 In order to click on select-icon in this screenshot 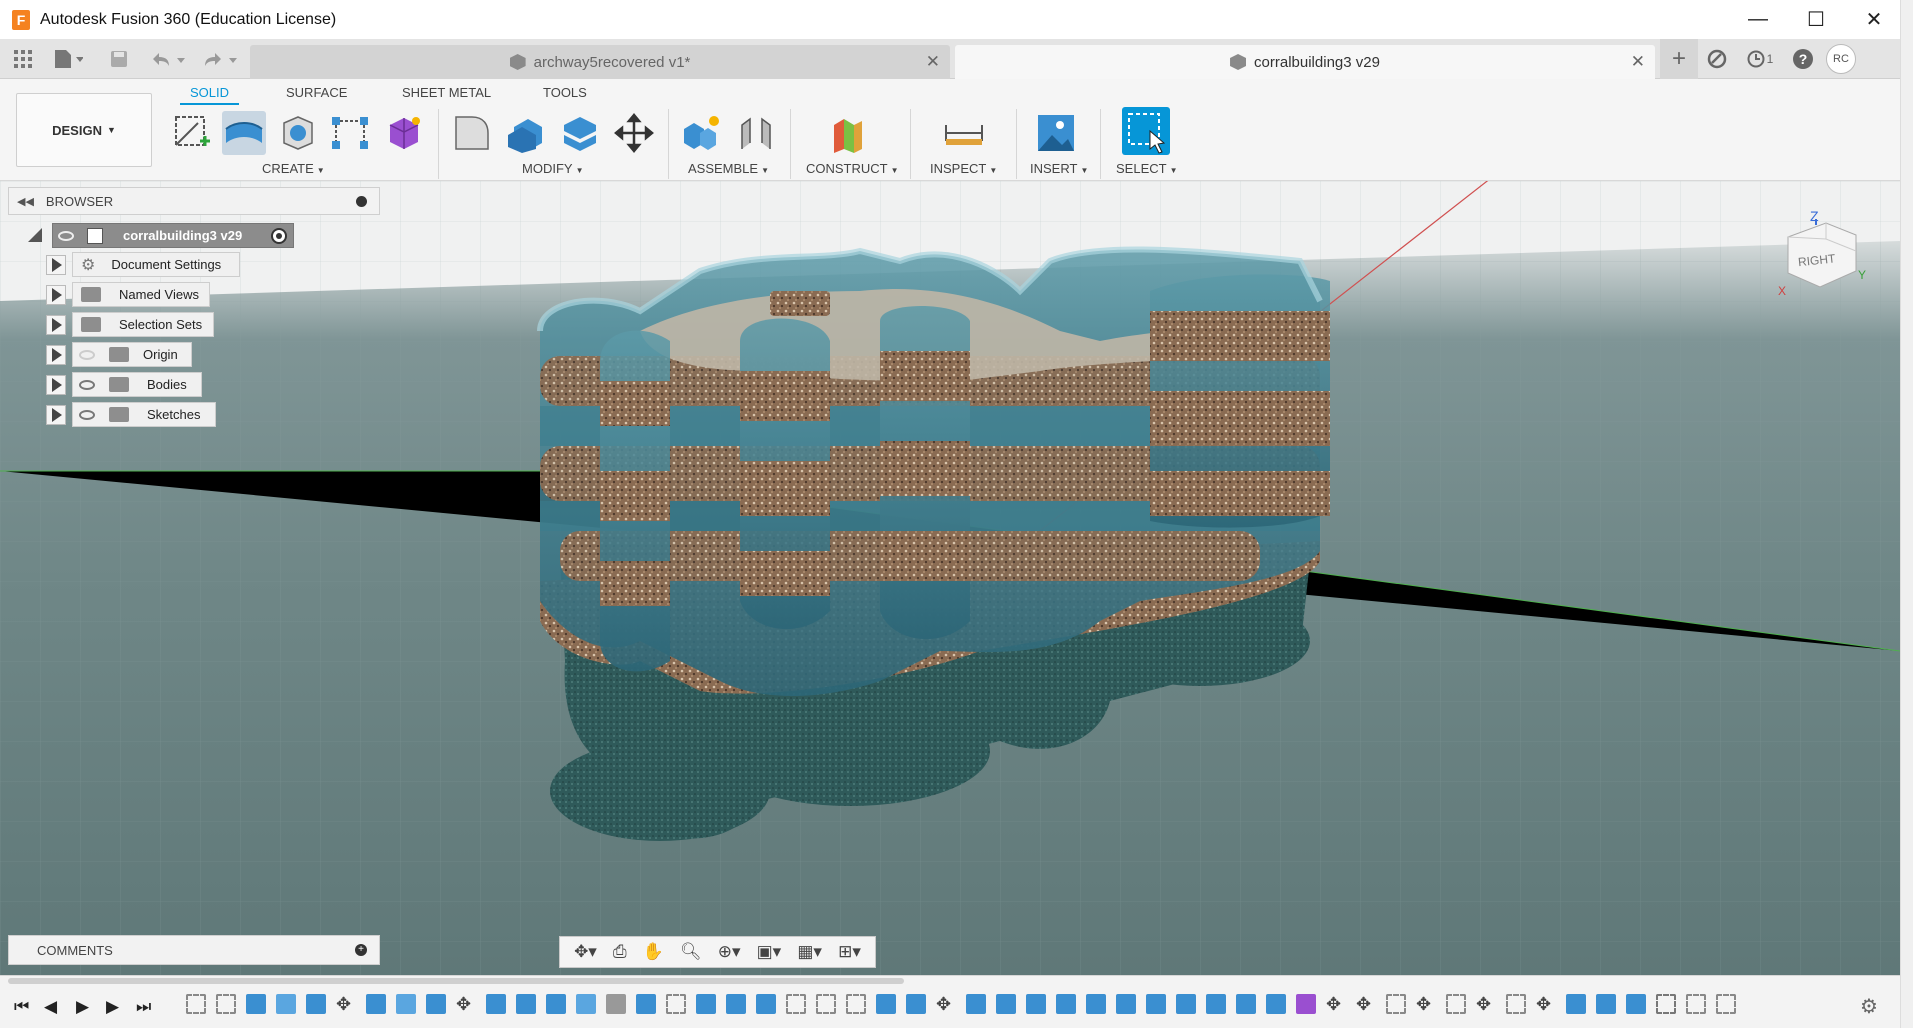, I will do `click(1146, 131)`.